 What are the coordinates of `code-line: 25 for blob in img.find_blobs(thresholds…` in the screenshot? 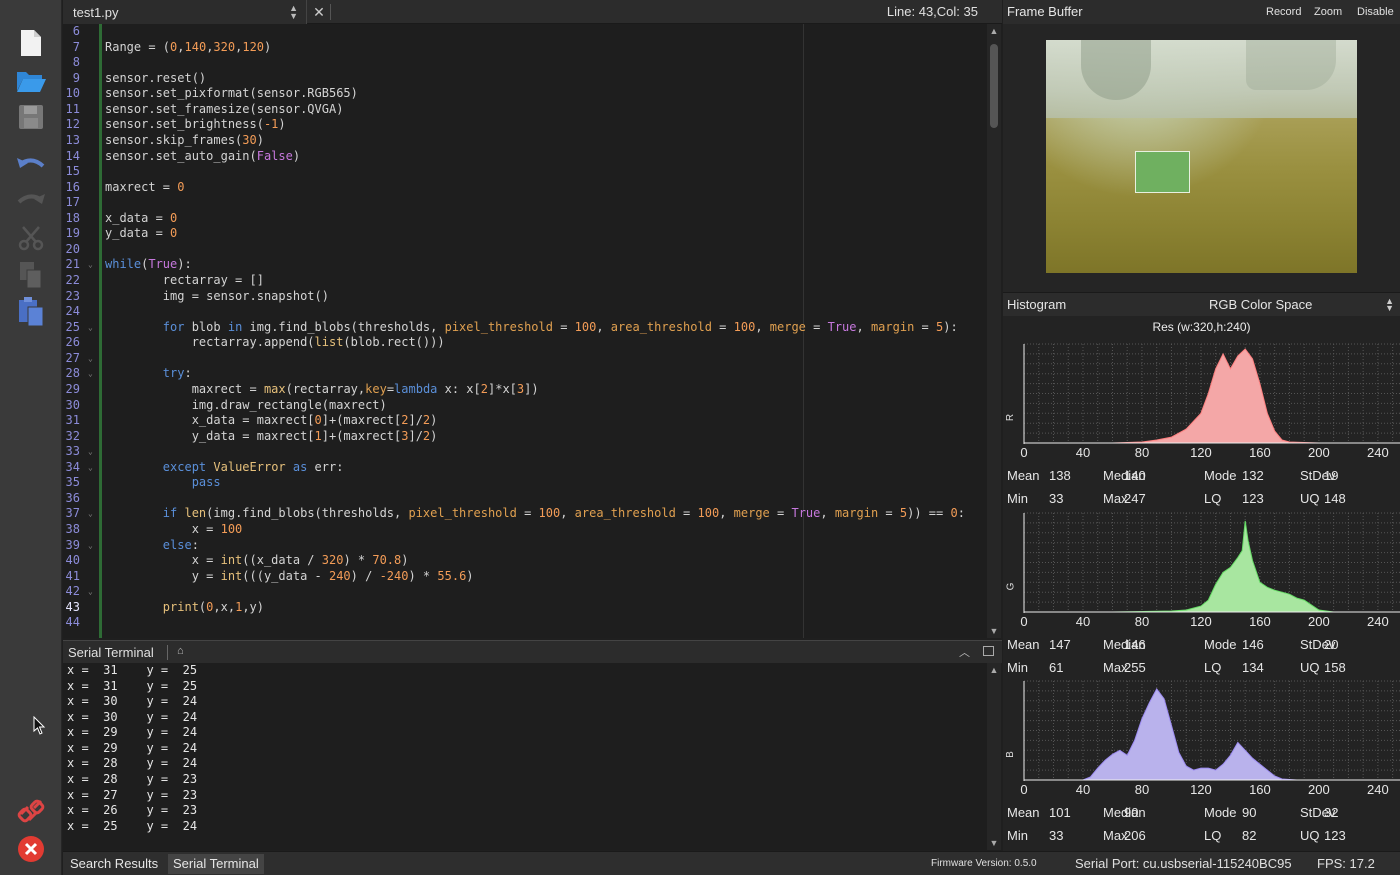 It's located at (525, 328).